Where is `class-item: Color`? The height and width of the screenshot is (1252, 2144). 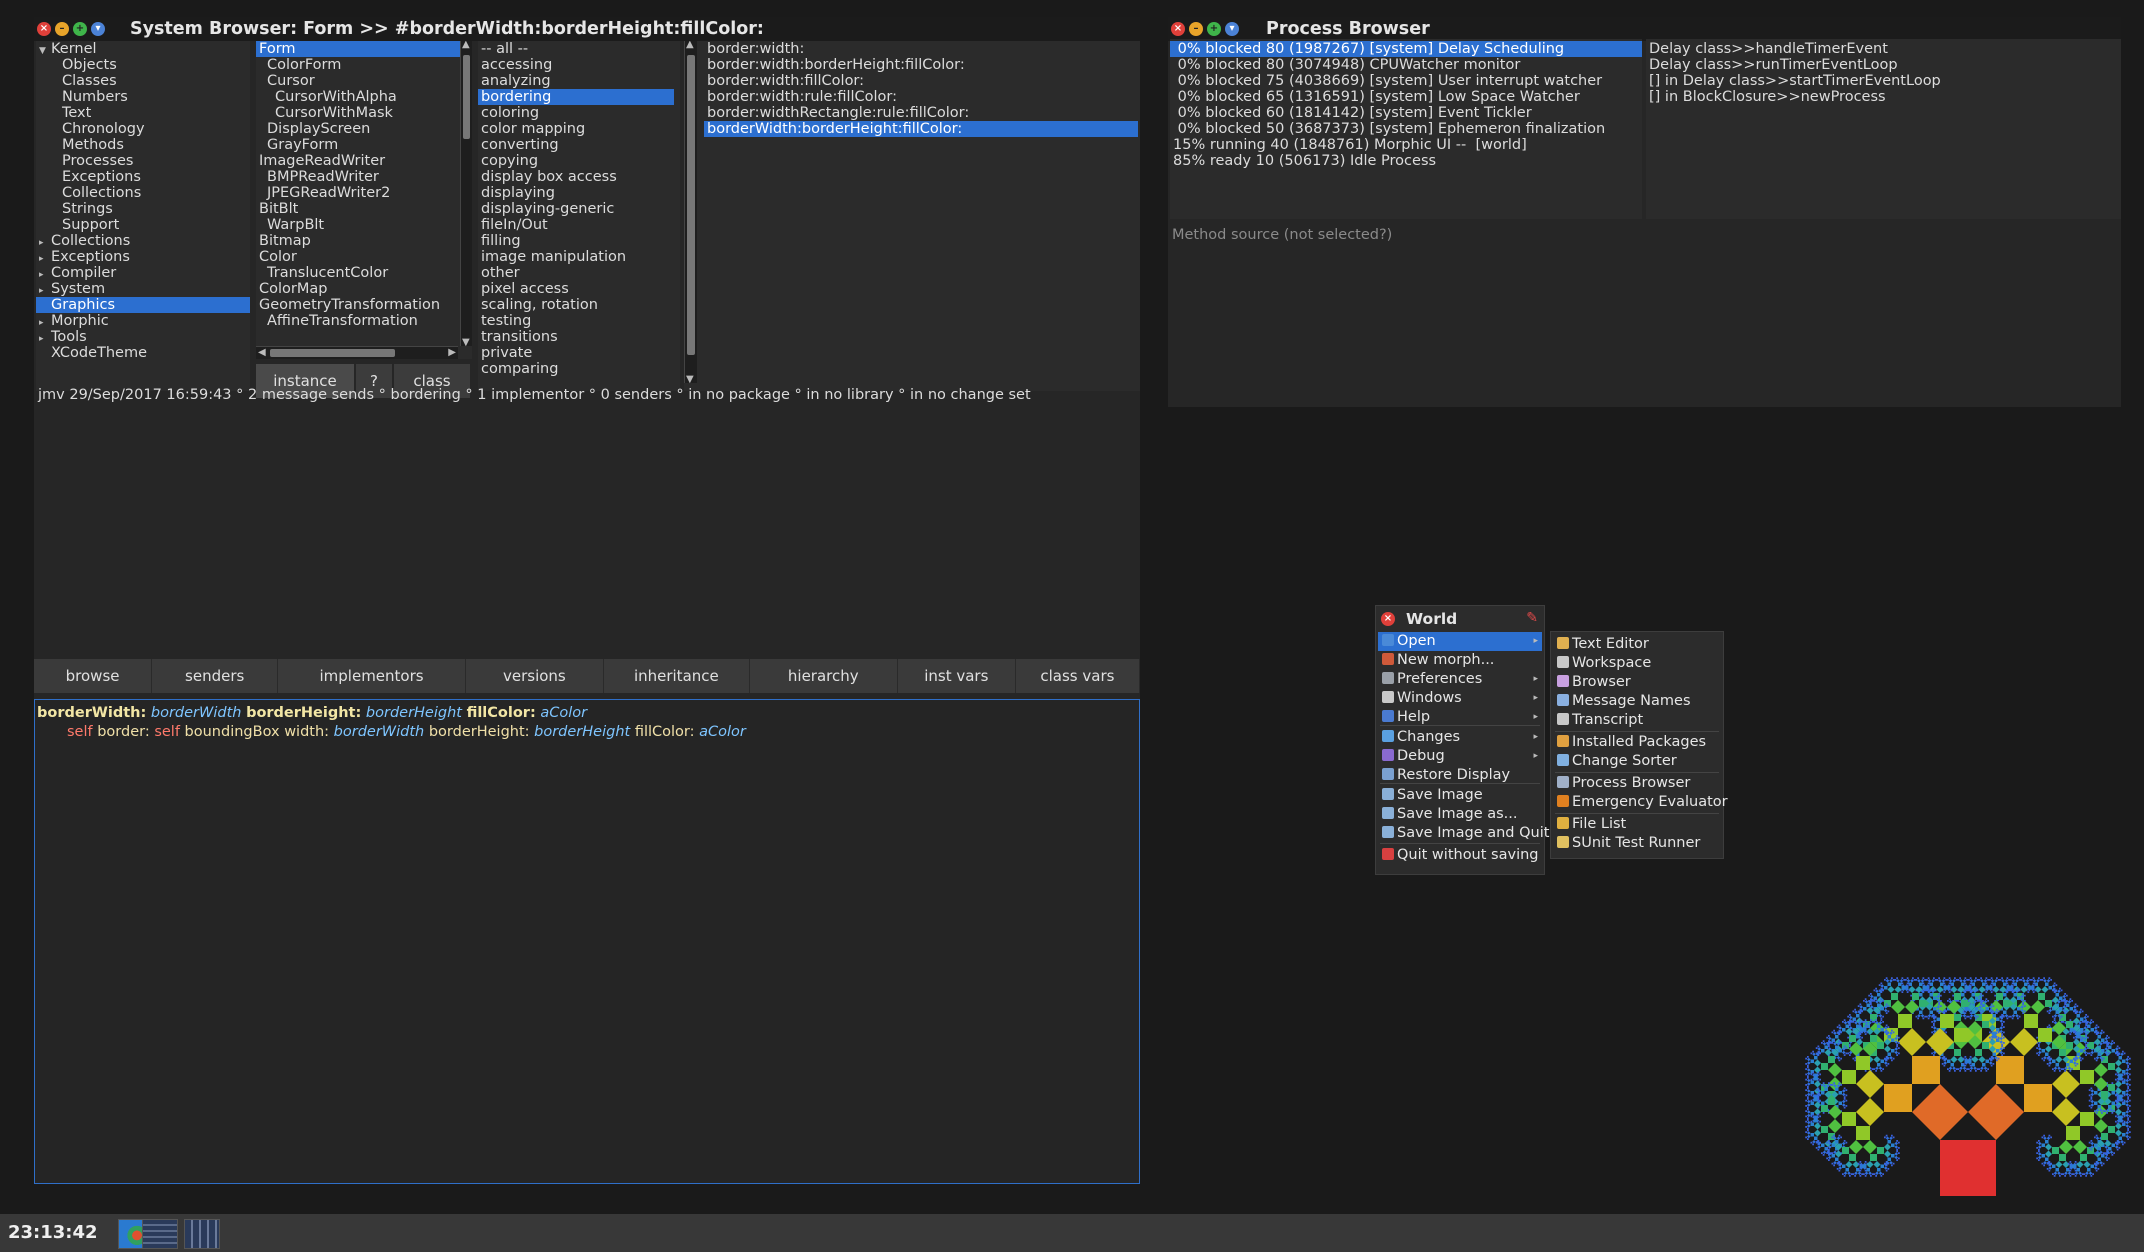 class-item: Color is located at coordinates (358, 257).